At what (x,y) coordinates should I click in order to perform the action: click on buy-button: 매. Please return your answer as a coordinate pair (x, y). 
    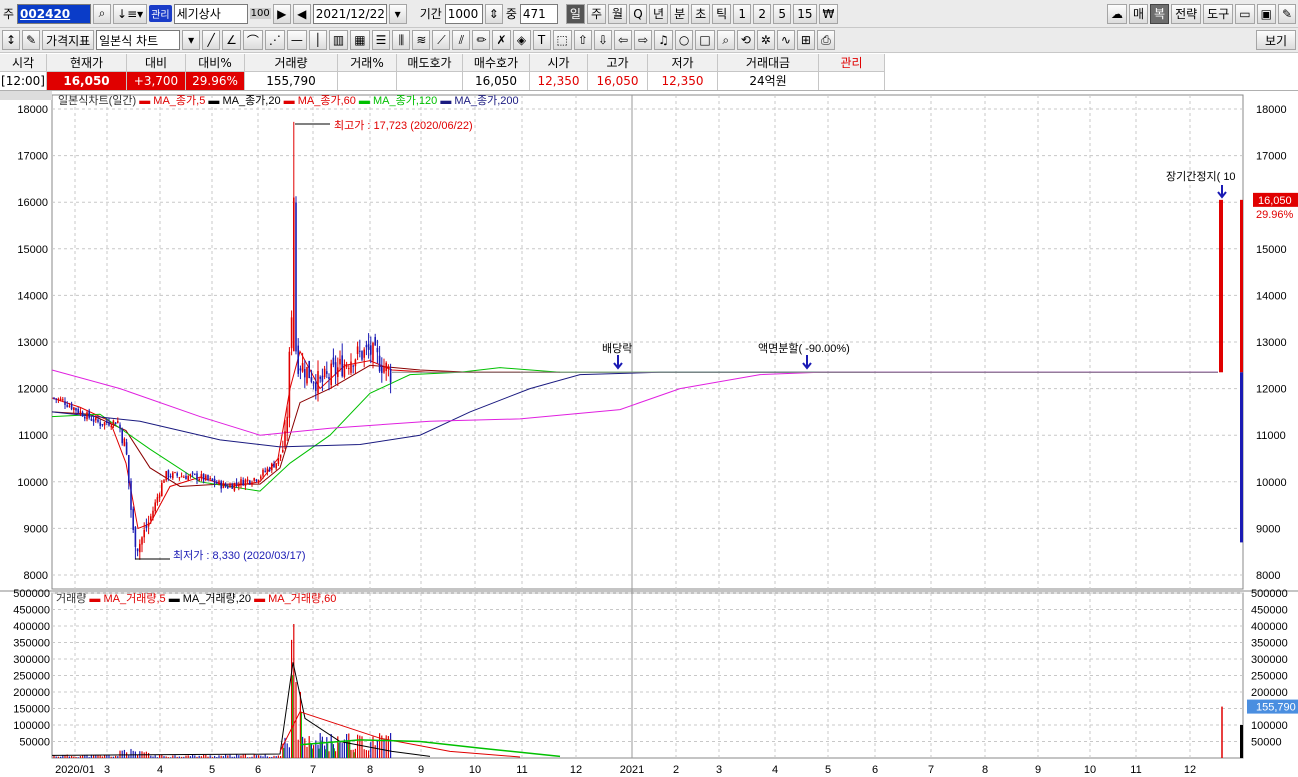
    Looking at the image, I should click on (1138, 13).